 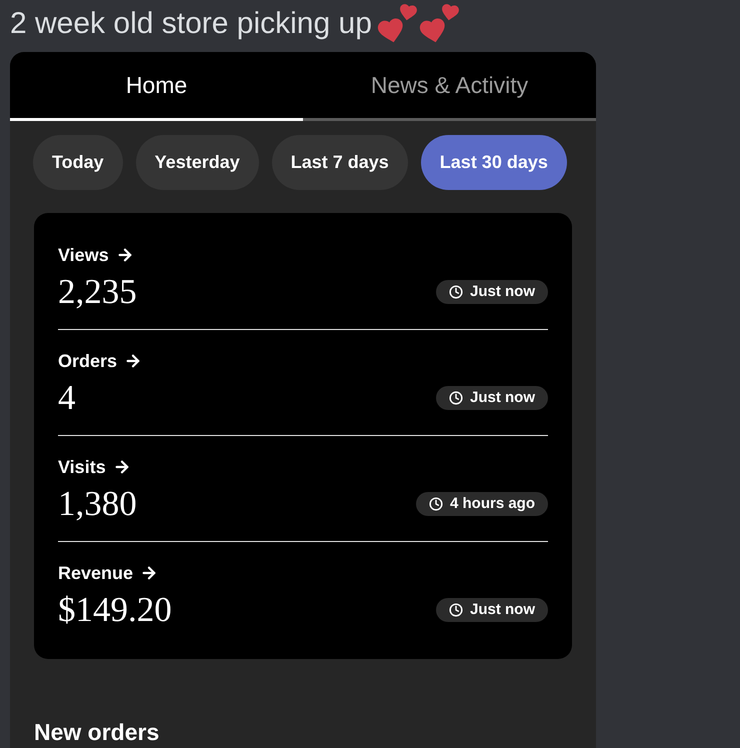 What do you see at coordinates (493, 162) in the screenshot?
I see `date-range-chip: Last 30 days` at bounding box center [493, 162].